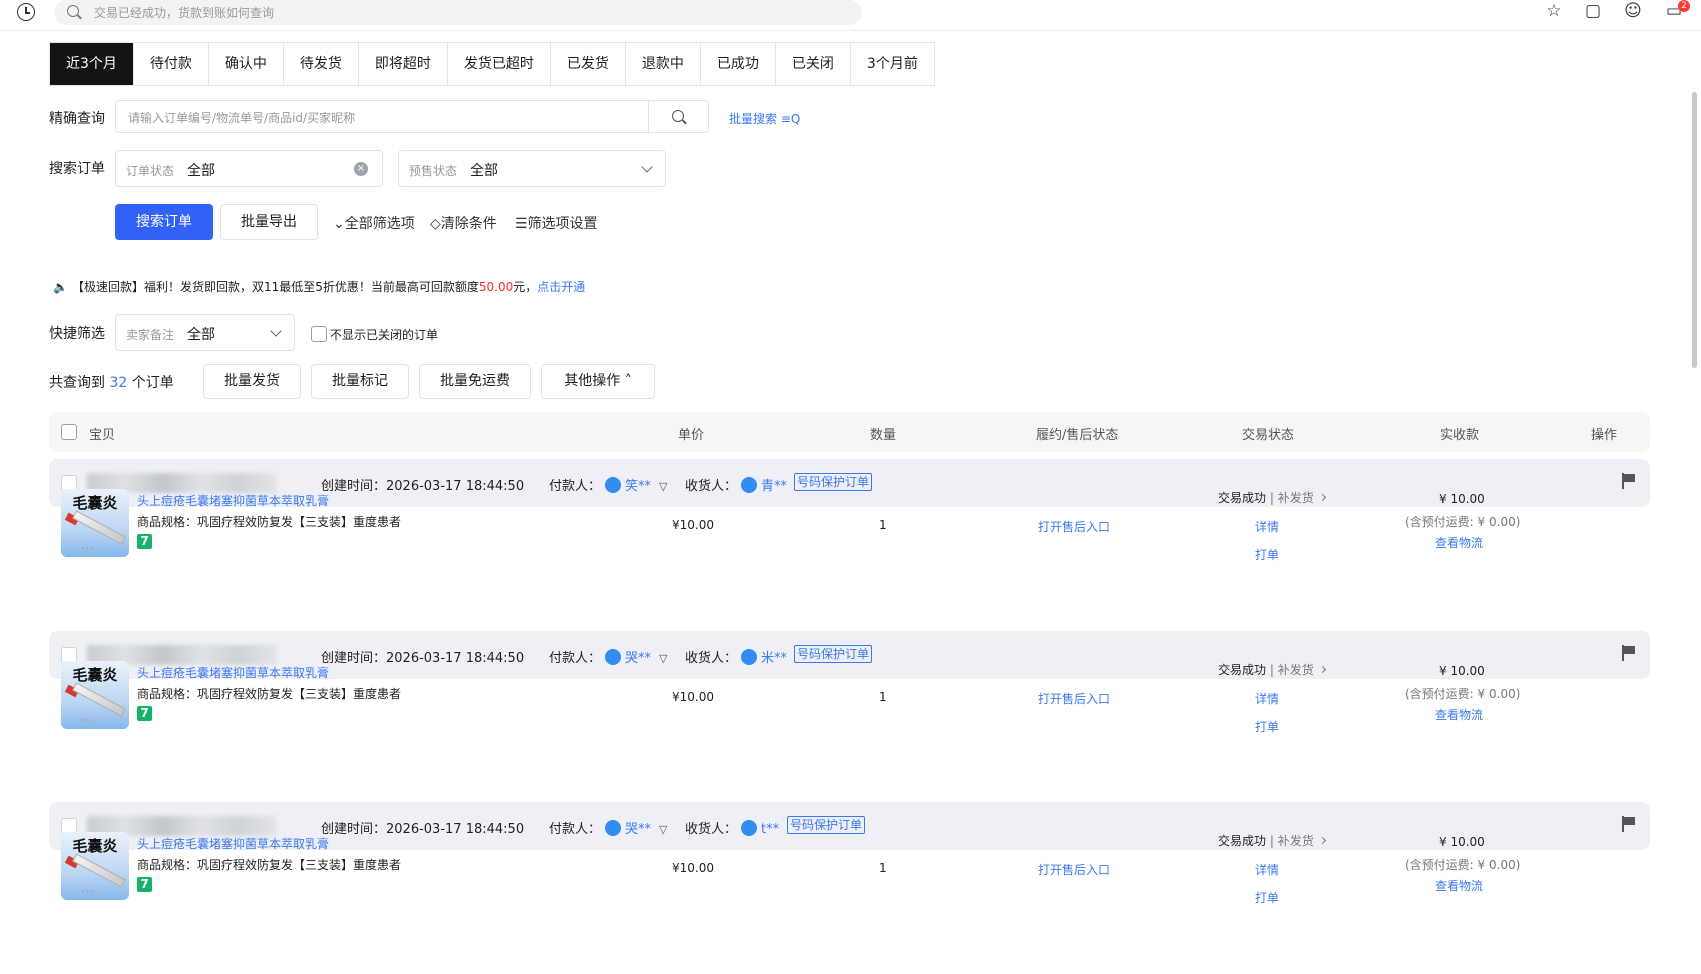 Image resolution: width=1701 pixels, height=974 pixels. Describe the element at coordinates (736, 657) in the screenshot. I see `order-receiver: 收货人： 米**` at that location.